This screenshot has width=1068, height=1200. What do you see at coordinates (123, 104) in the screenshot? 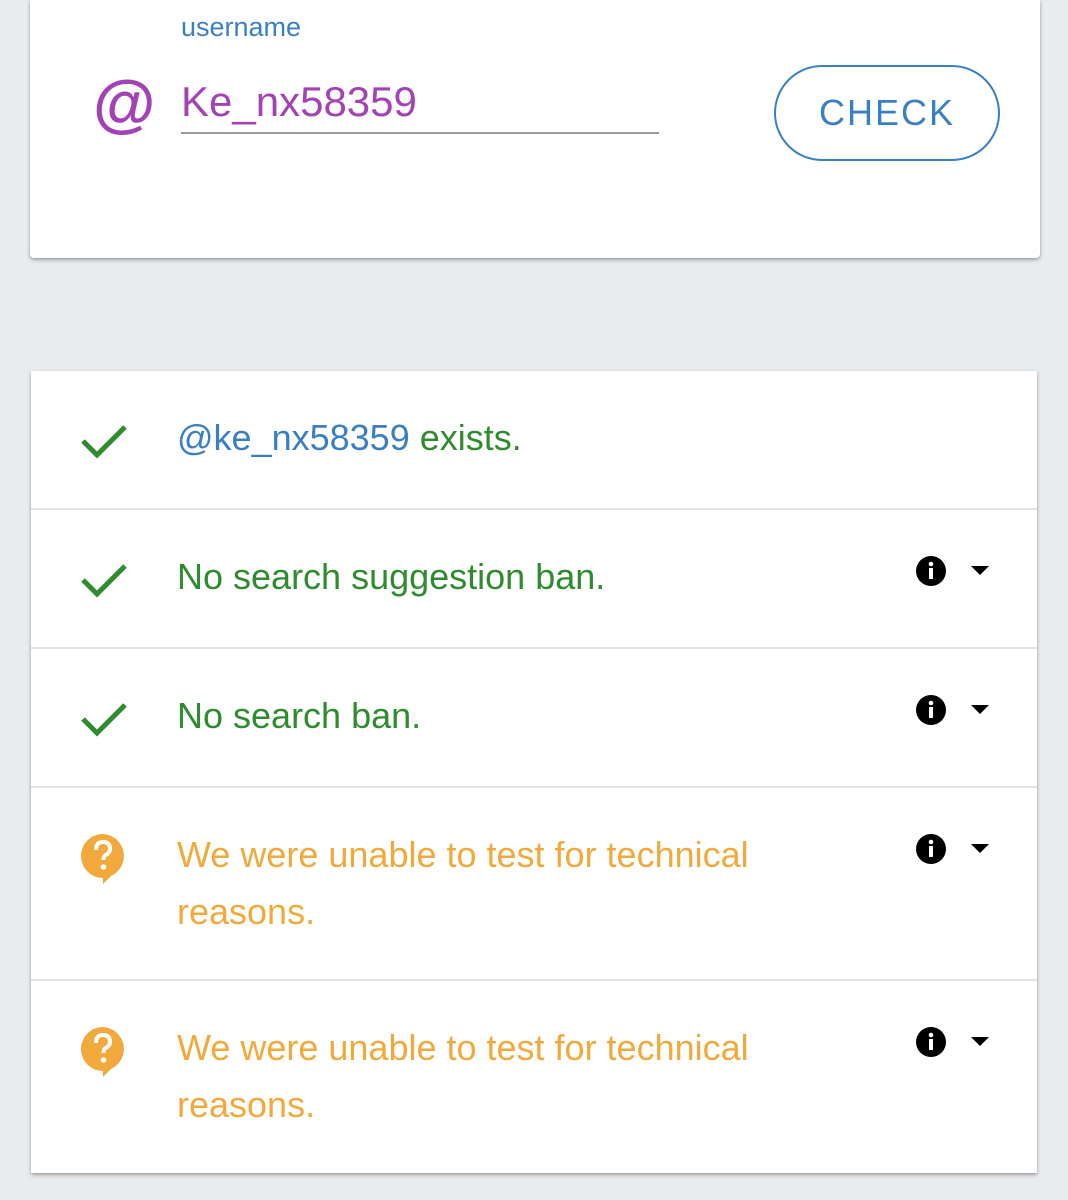
I see `at-sign-icon: @` at bounding box center [123, 104].